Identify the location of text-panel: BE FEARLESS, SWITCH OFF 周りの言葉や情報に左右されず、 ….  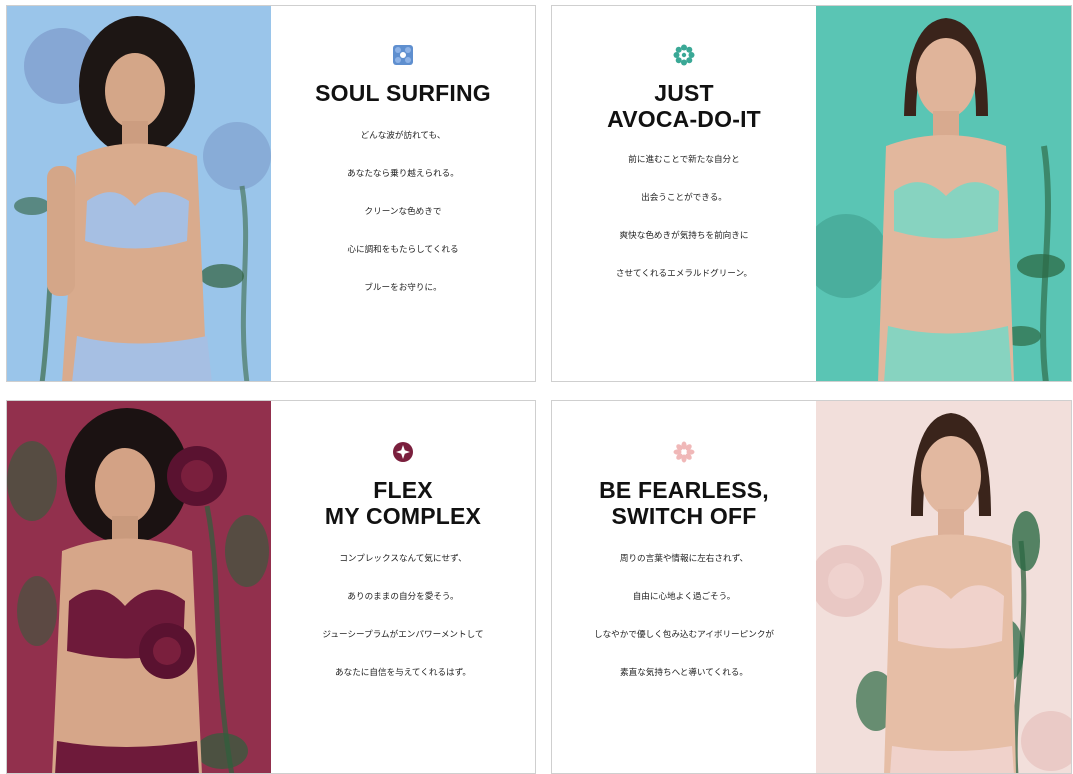
(684, 587).